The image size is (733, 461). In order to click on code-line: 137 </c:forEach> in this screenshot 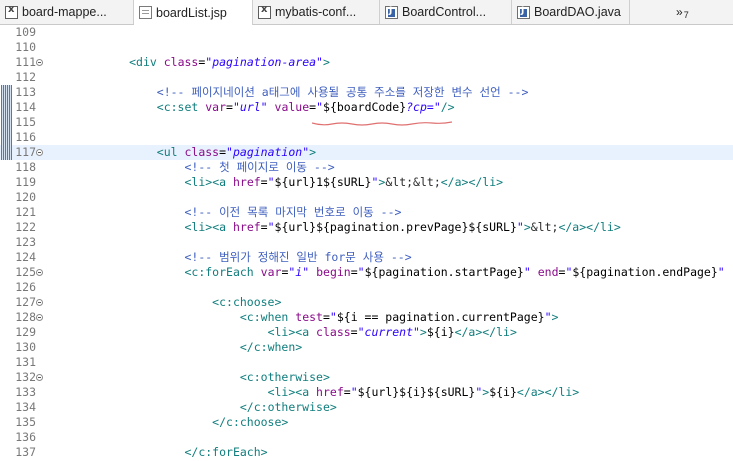, I will do `click(366, 452)`.